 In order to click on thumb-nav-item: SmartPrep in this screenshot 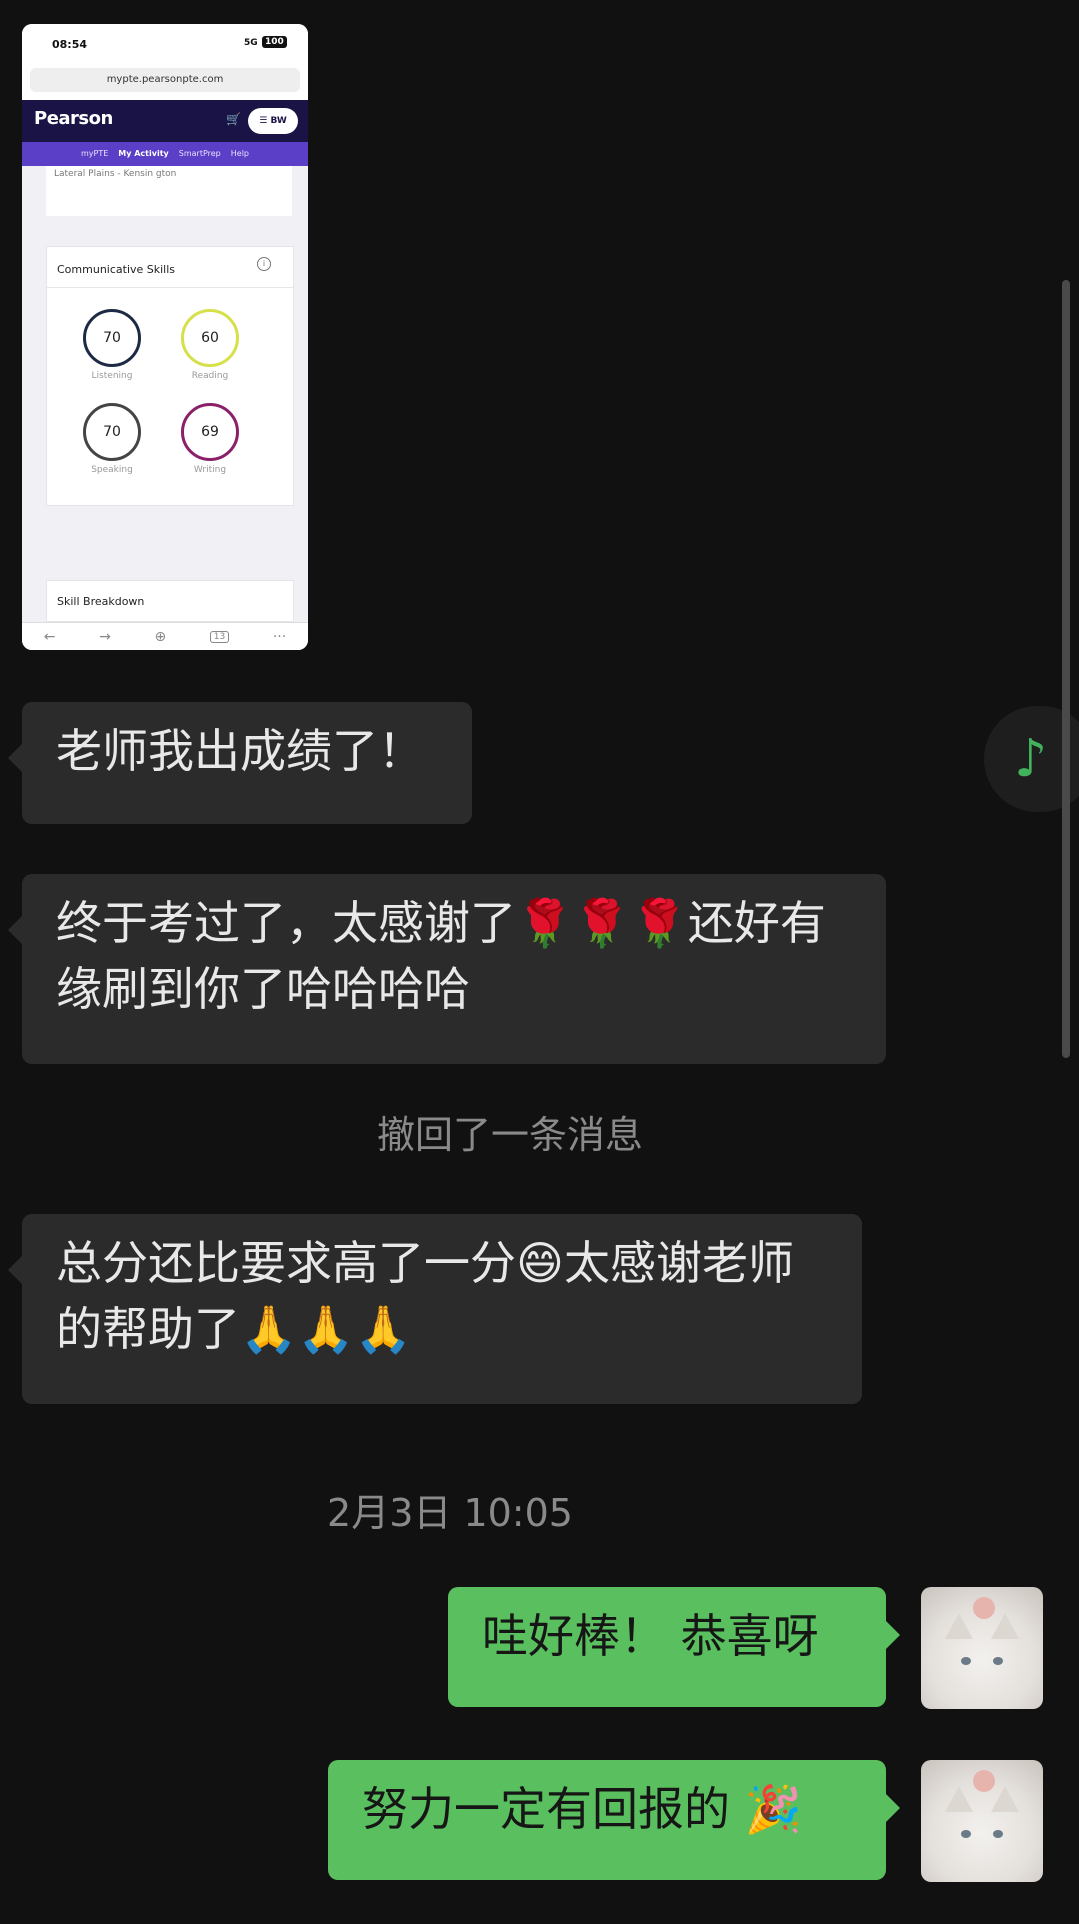, I will do `click(199, 153)`.